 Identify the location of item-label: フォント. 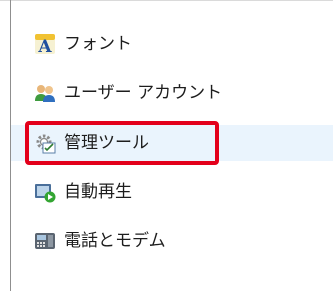
(98, 44).